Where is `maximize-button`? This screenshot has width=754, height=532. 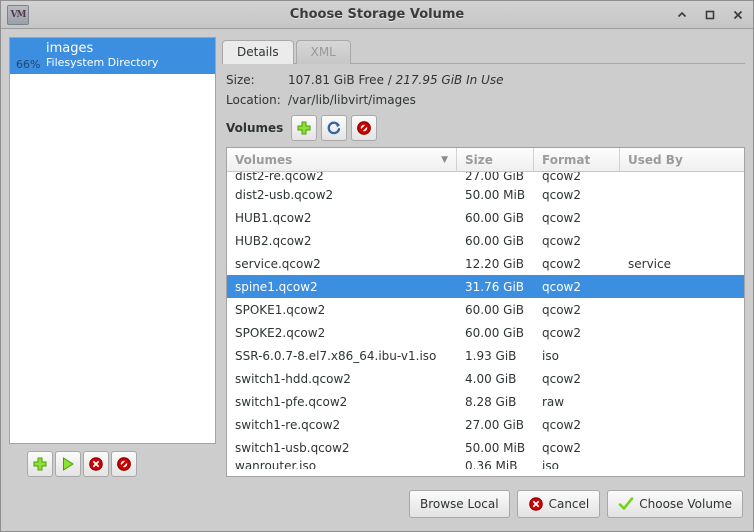 maximize-button is located at coordinates (710, 15).